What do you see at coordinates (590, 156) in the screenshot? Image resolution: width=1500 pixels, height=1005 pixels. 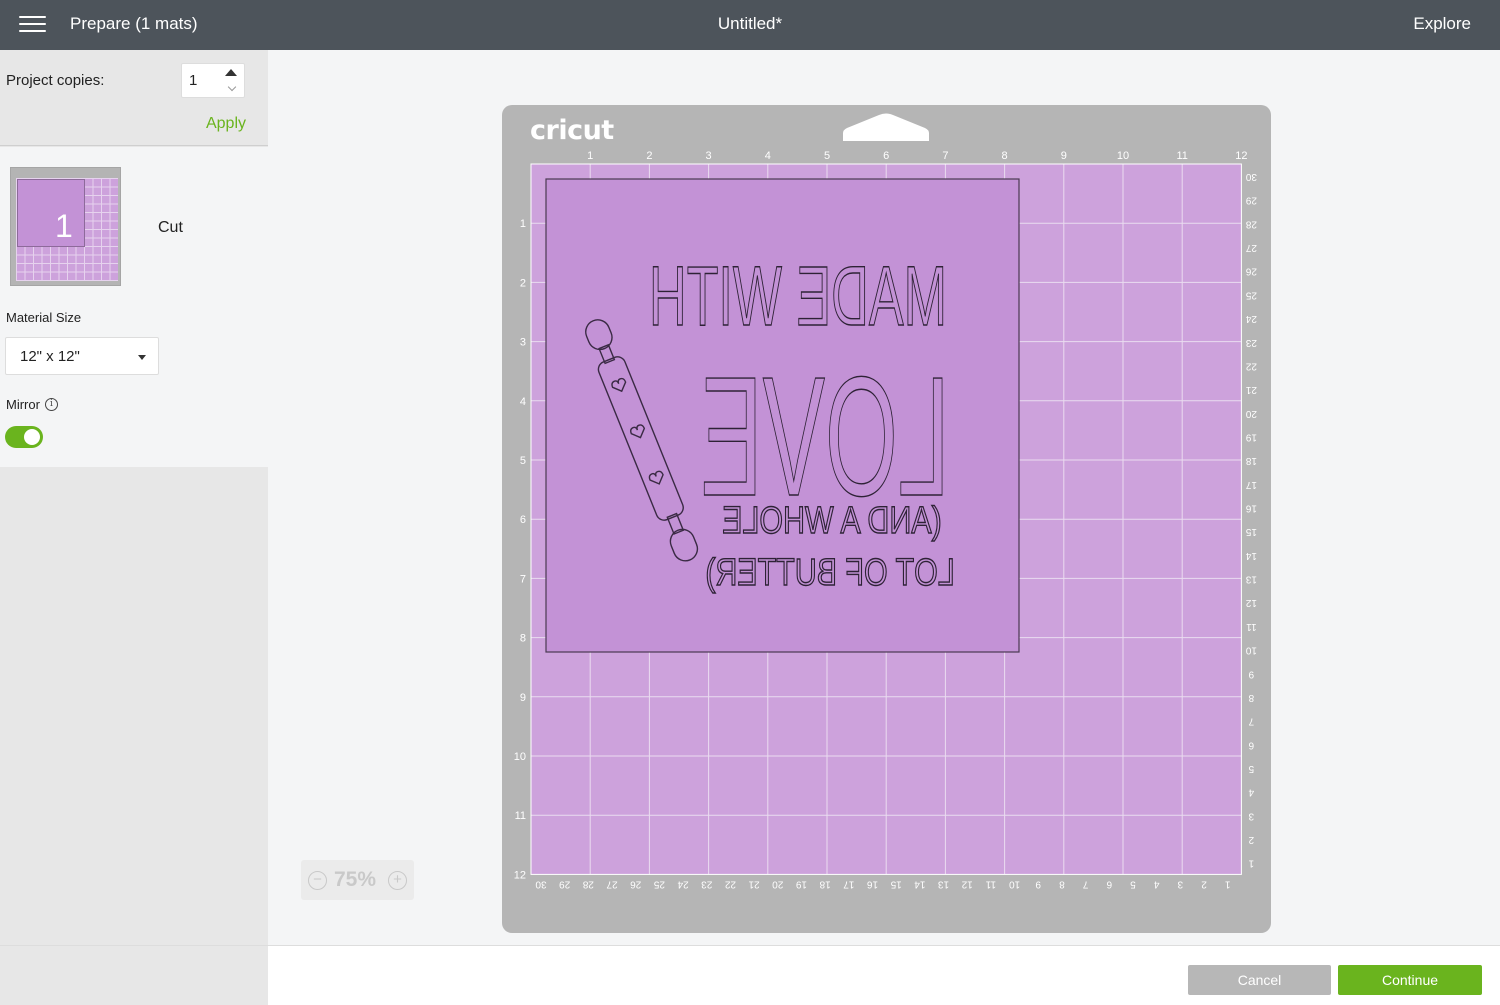 I see `ruler-top-tick: 1` at bounding box center [590, 156].